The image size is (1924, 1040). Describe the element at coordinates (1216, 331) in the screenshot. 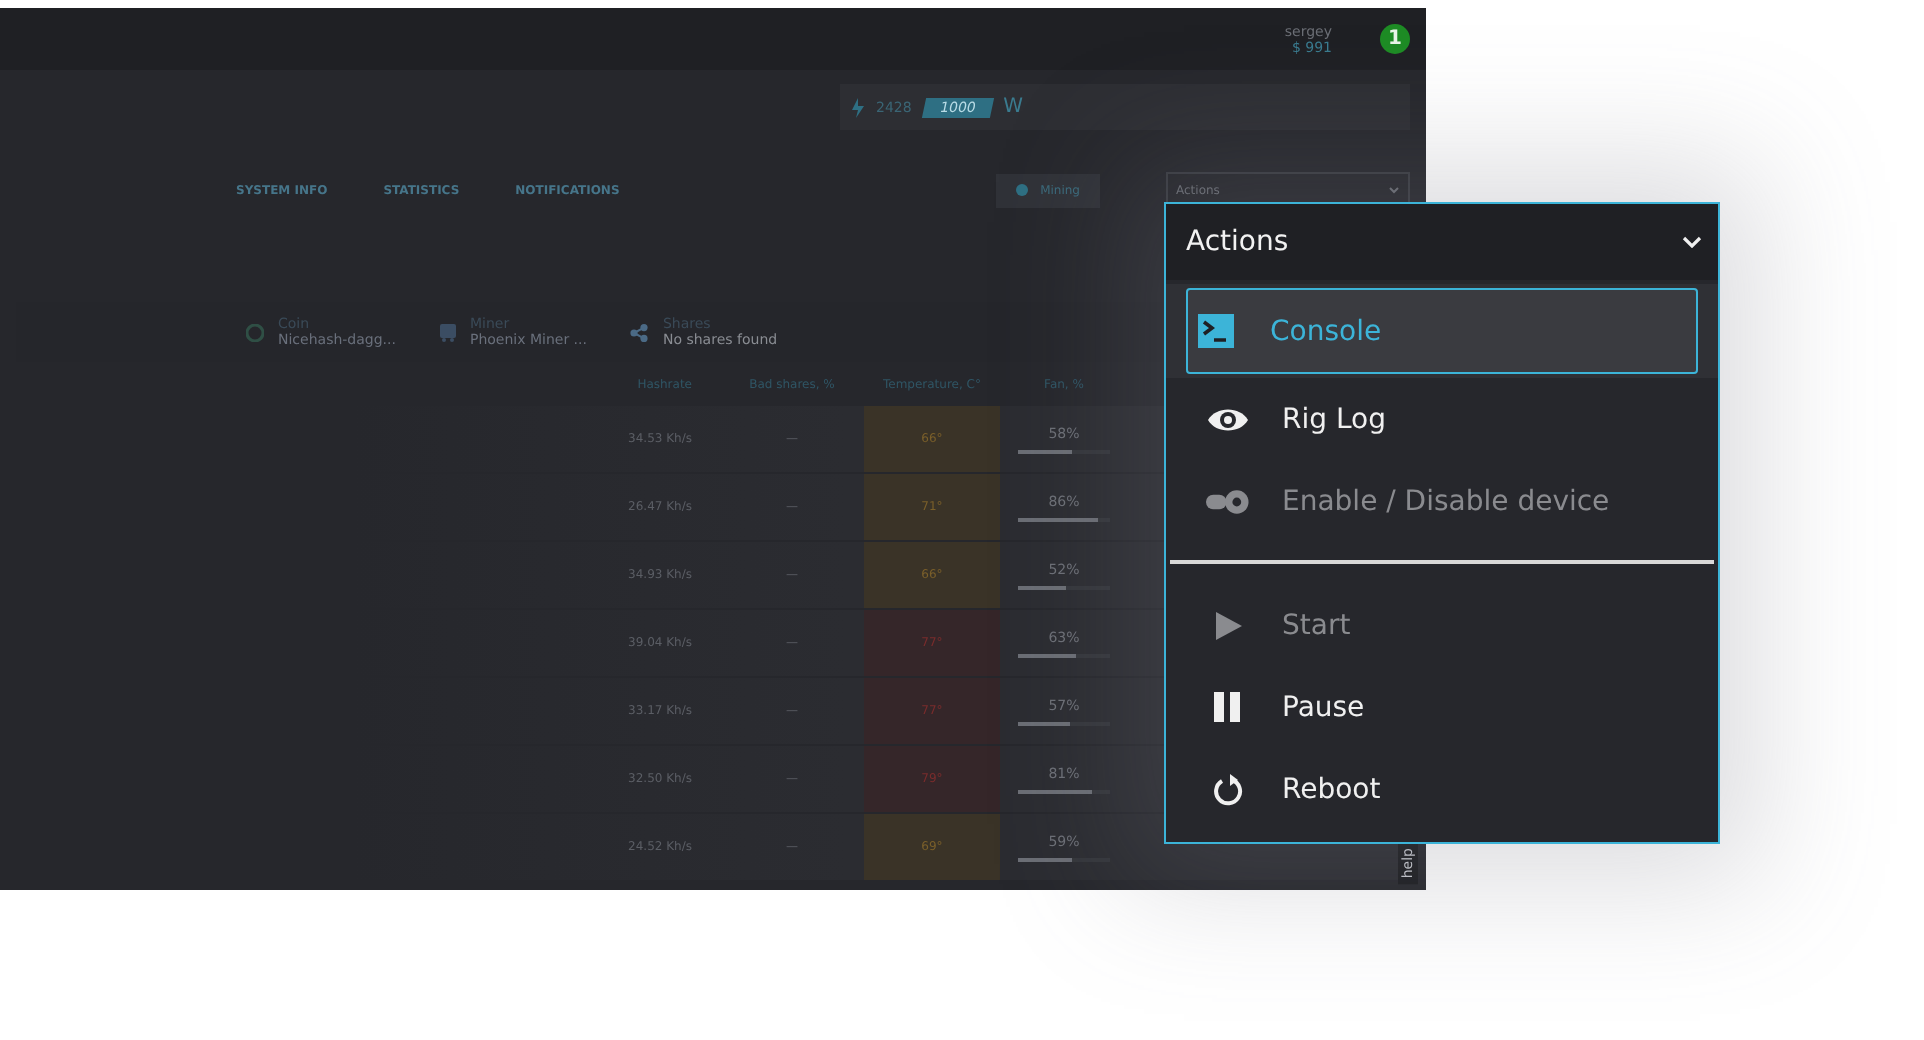

I see `terminal-icon` at that location.